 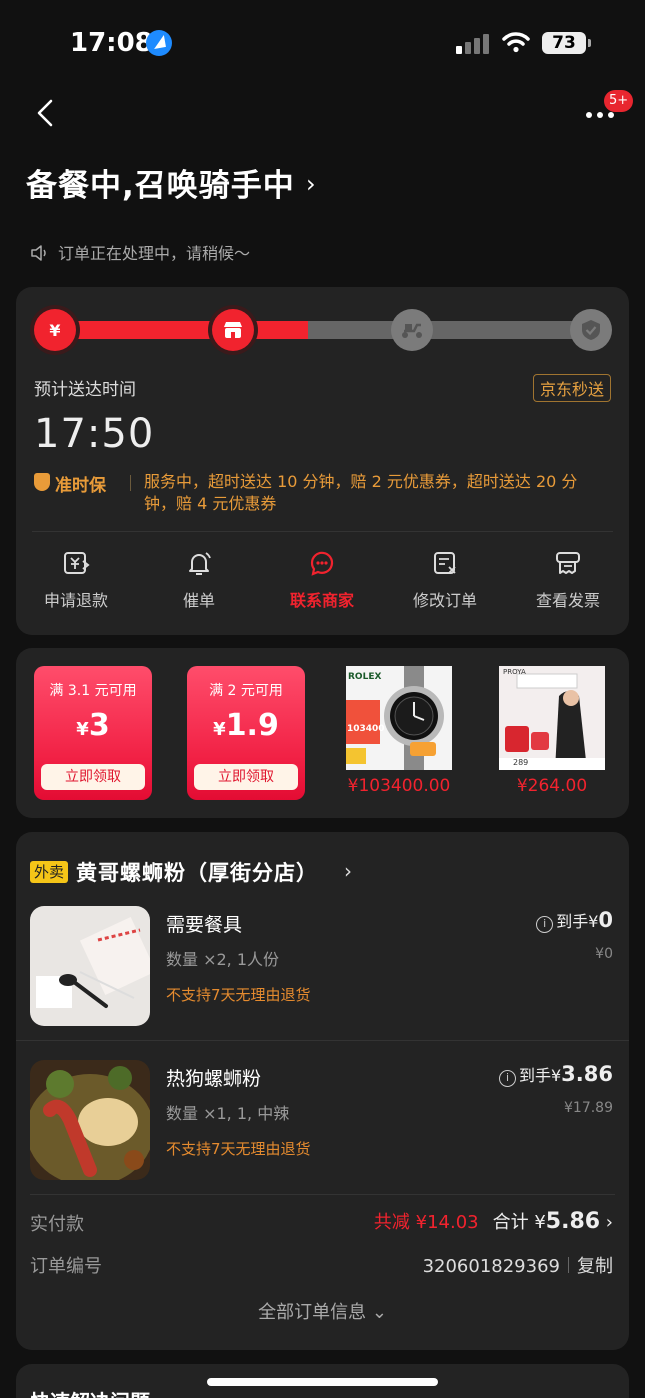 I want to click on notice-text: 订单正在处理中，请稍候～, so click(x=154, y=253).